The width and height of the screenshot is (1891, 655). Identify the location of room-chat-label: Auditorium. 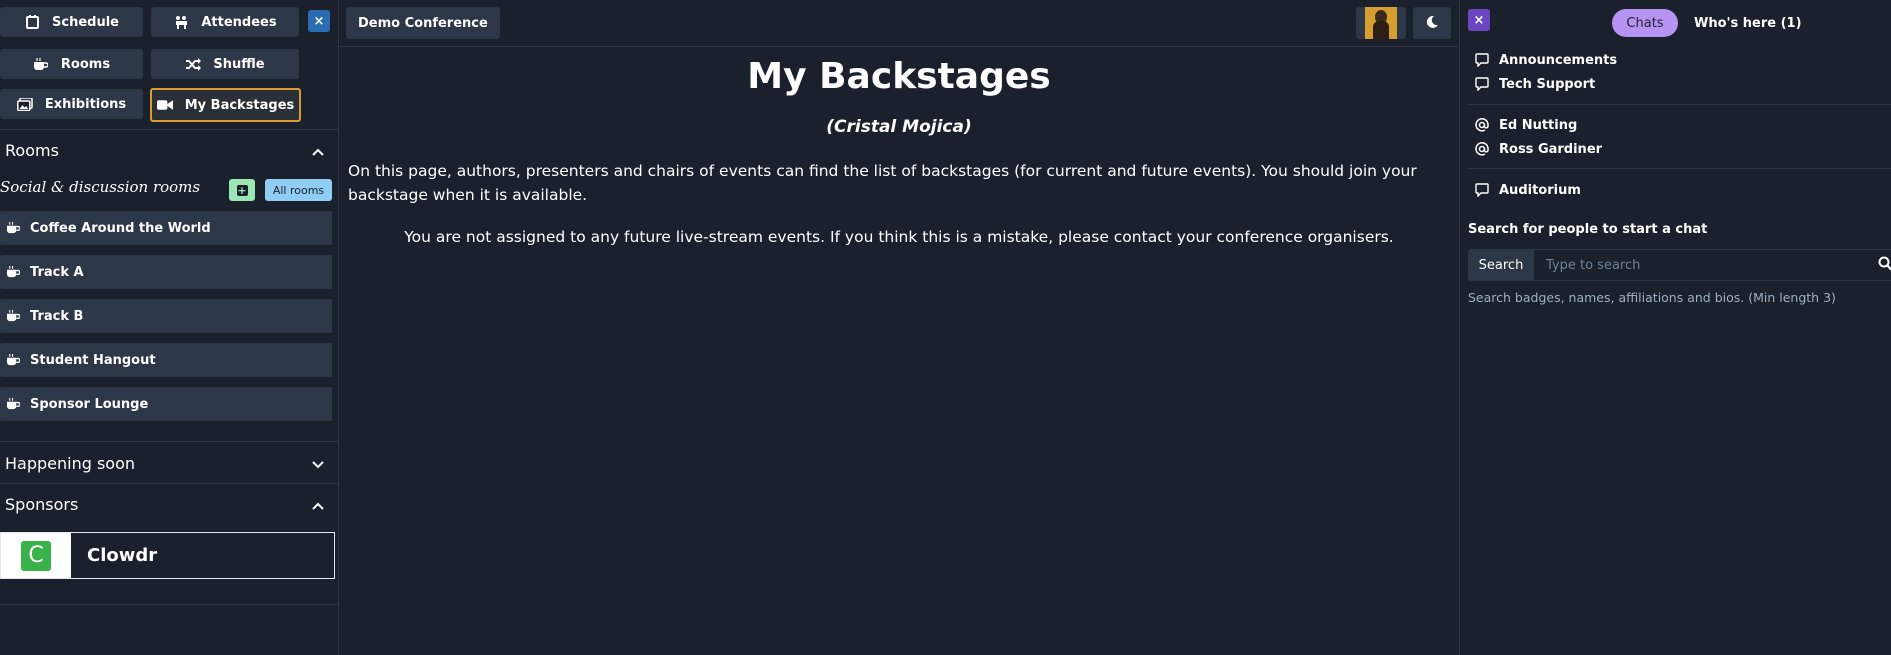
(1540, 190).